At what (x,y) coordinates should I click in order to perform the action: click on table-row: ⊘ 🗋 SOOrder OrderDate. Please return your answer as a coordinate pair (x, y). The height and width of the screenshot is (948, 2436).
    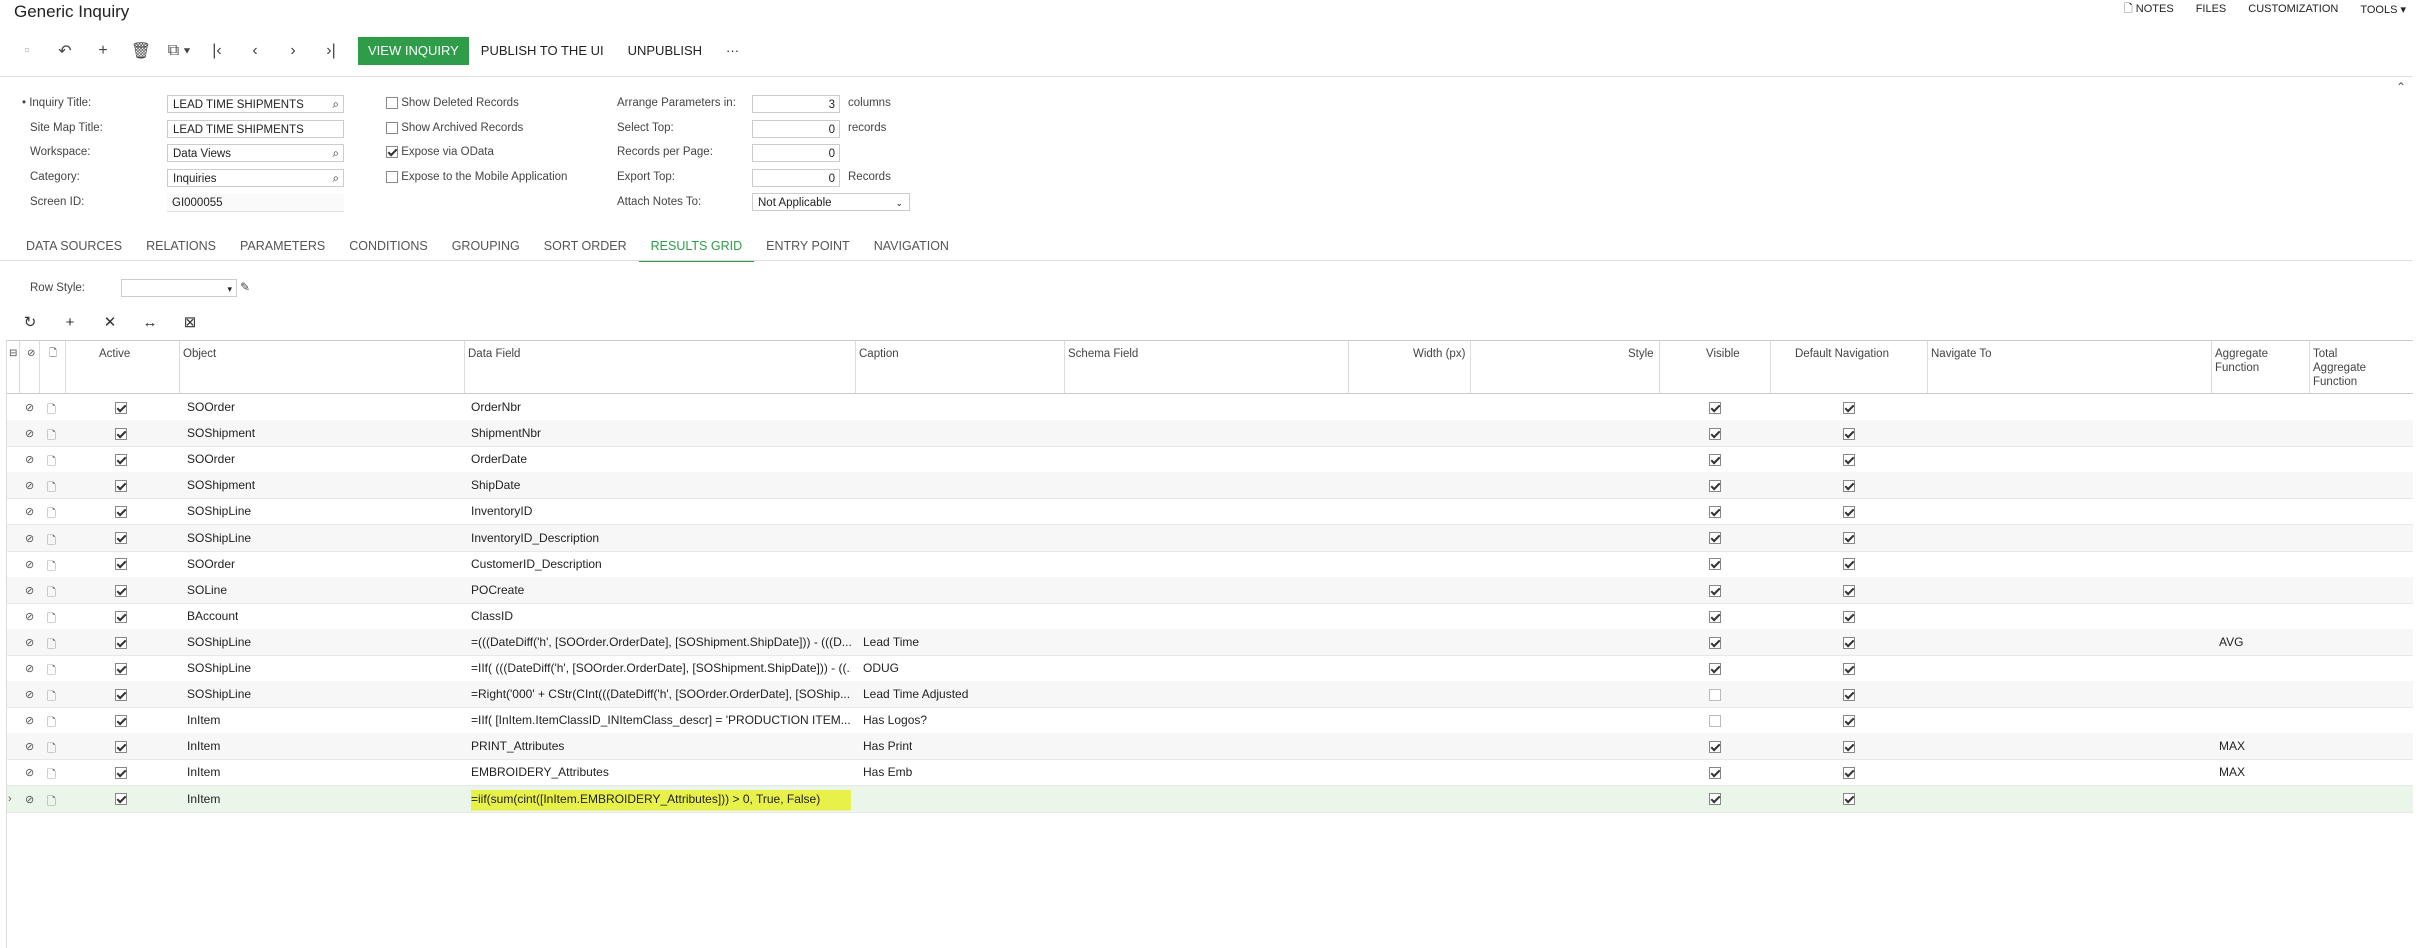
    Looking at the image, I should click on (1210, 460).